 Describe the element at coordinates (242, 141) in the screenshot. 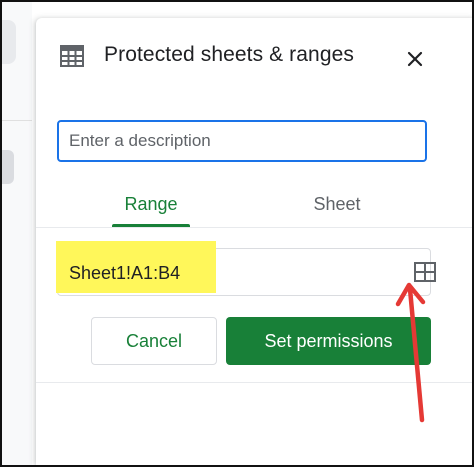

I see `description-input` at that location.